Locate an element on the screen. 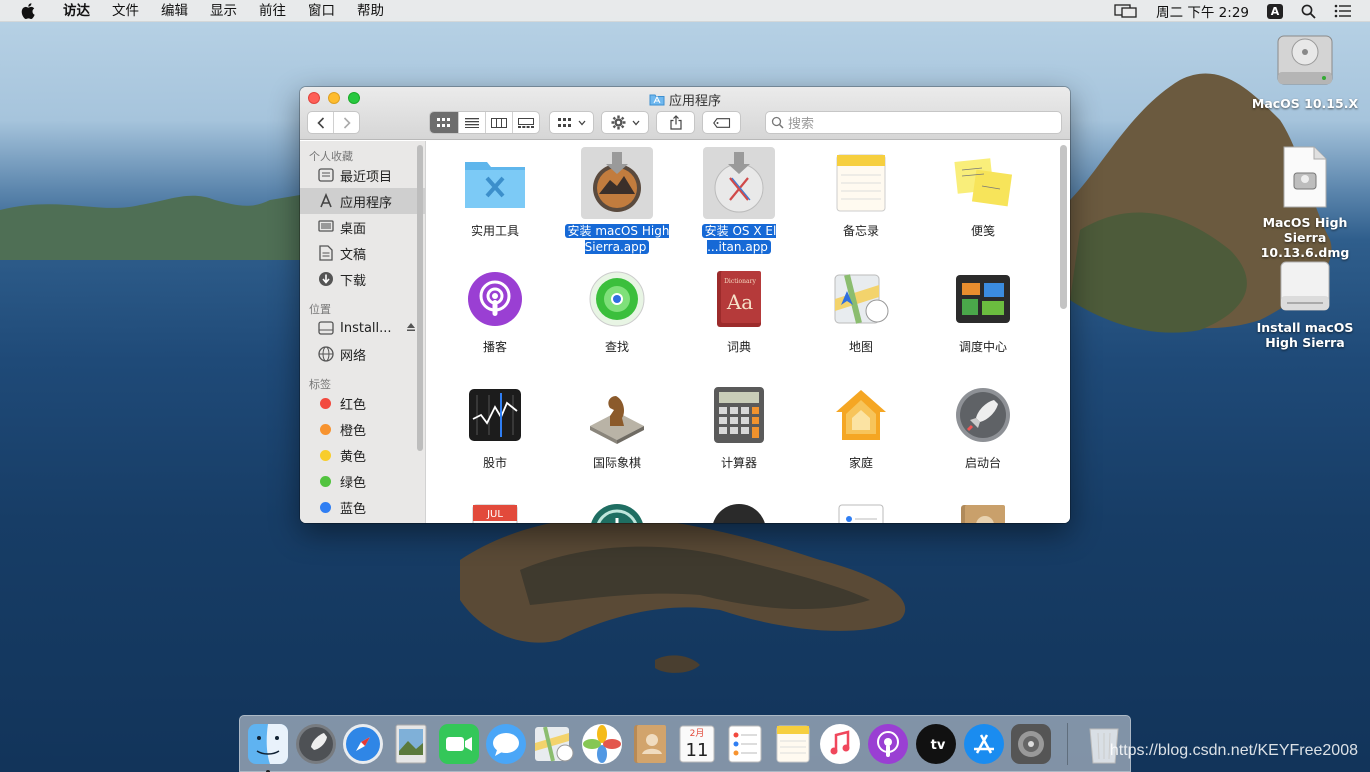 The width and height of the screenshot is (1370, 772). column-view-button is located at coordinates (499, 122).